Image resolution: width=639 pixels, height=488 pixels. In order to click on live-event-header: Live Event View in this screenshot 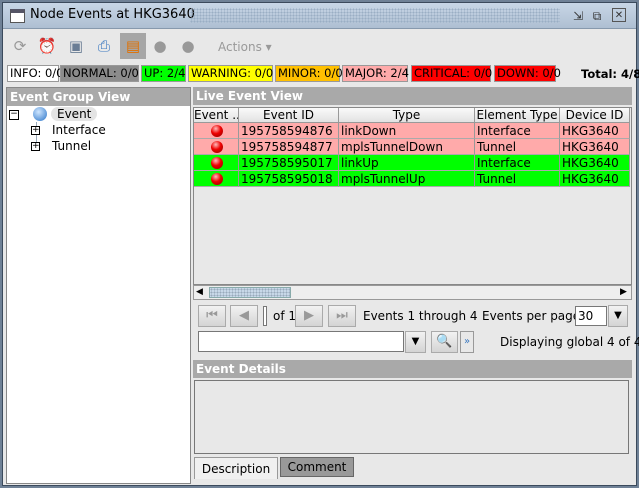, I will do `click(412, 96)`.